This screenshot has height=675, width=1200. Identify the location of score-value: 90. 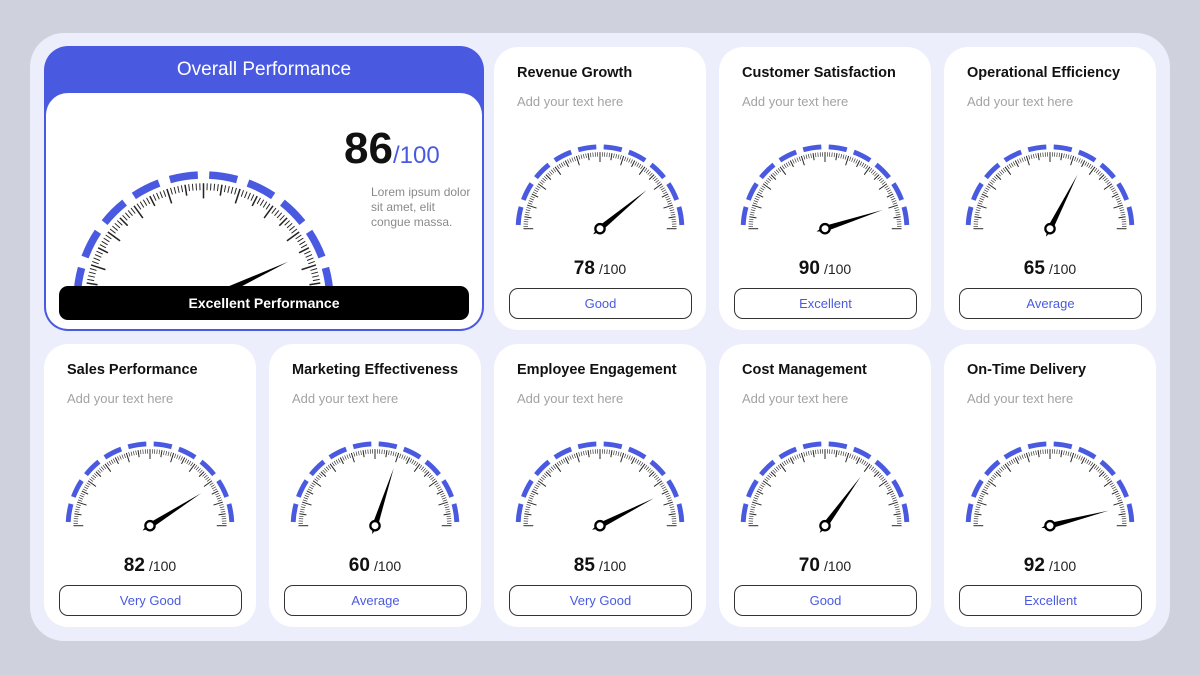
(809, 268).